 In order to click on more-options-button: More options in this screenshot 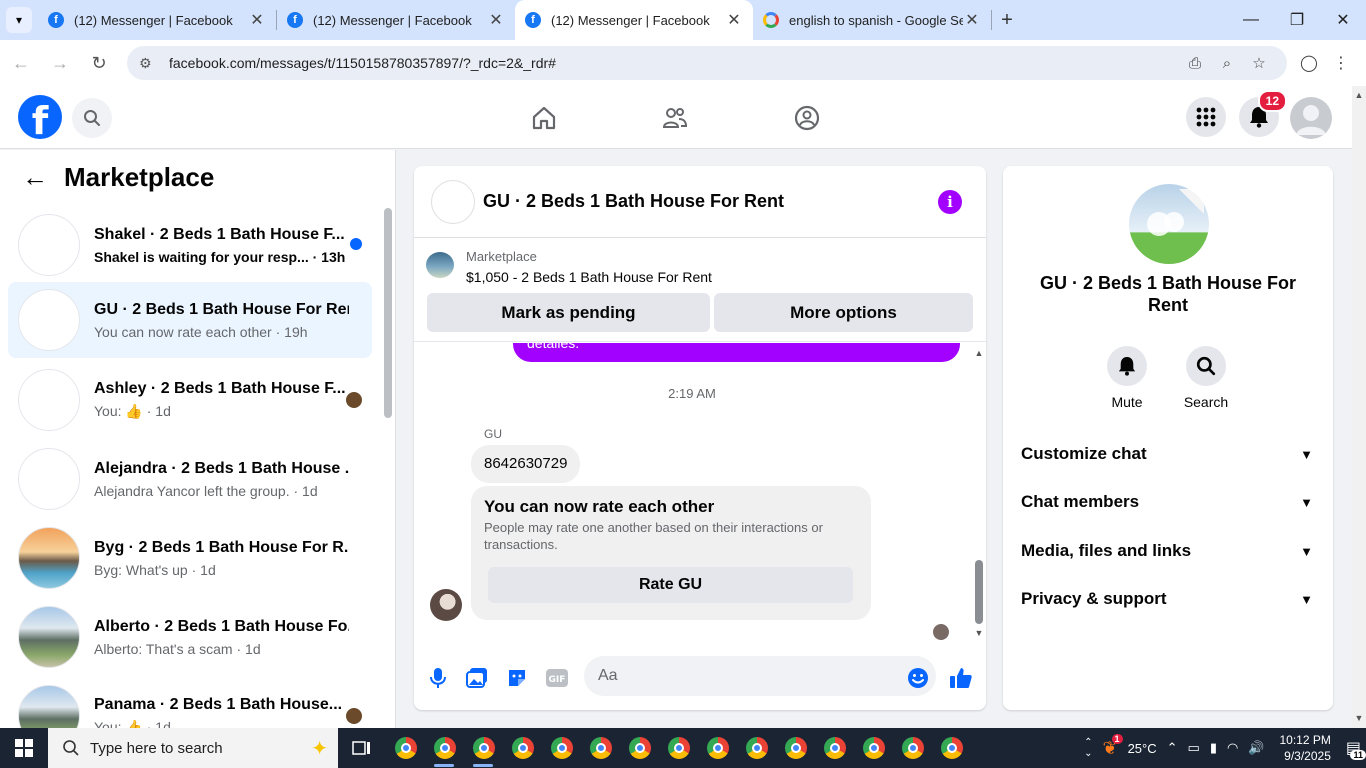, I will do `click(843, 312)`.